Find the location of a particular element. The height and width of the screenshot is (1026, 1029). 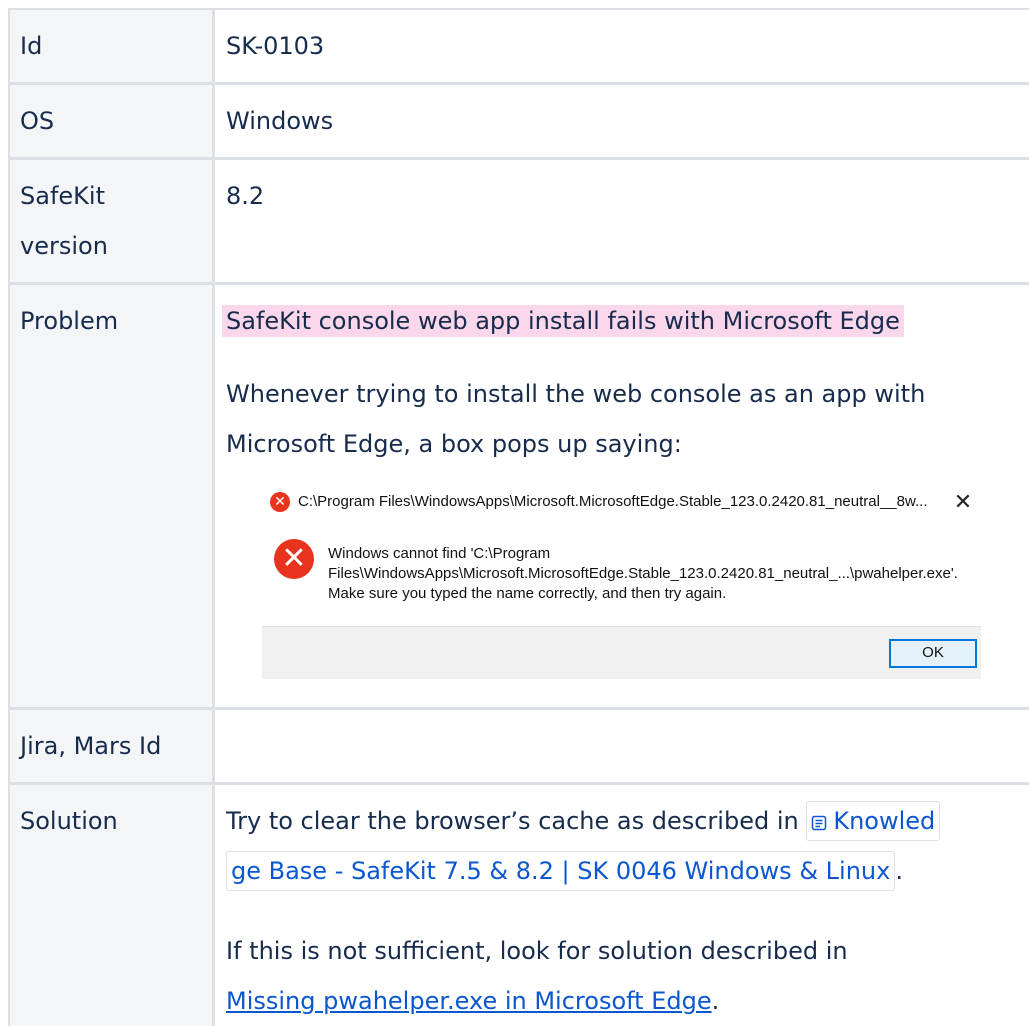

table-row-id: Id SK-0103 is located at coordinates (518, 47).